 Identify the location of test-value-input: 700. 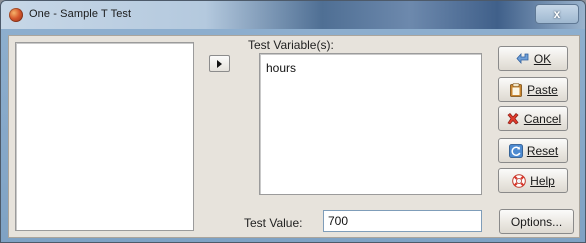
(402, 221).